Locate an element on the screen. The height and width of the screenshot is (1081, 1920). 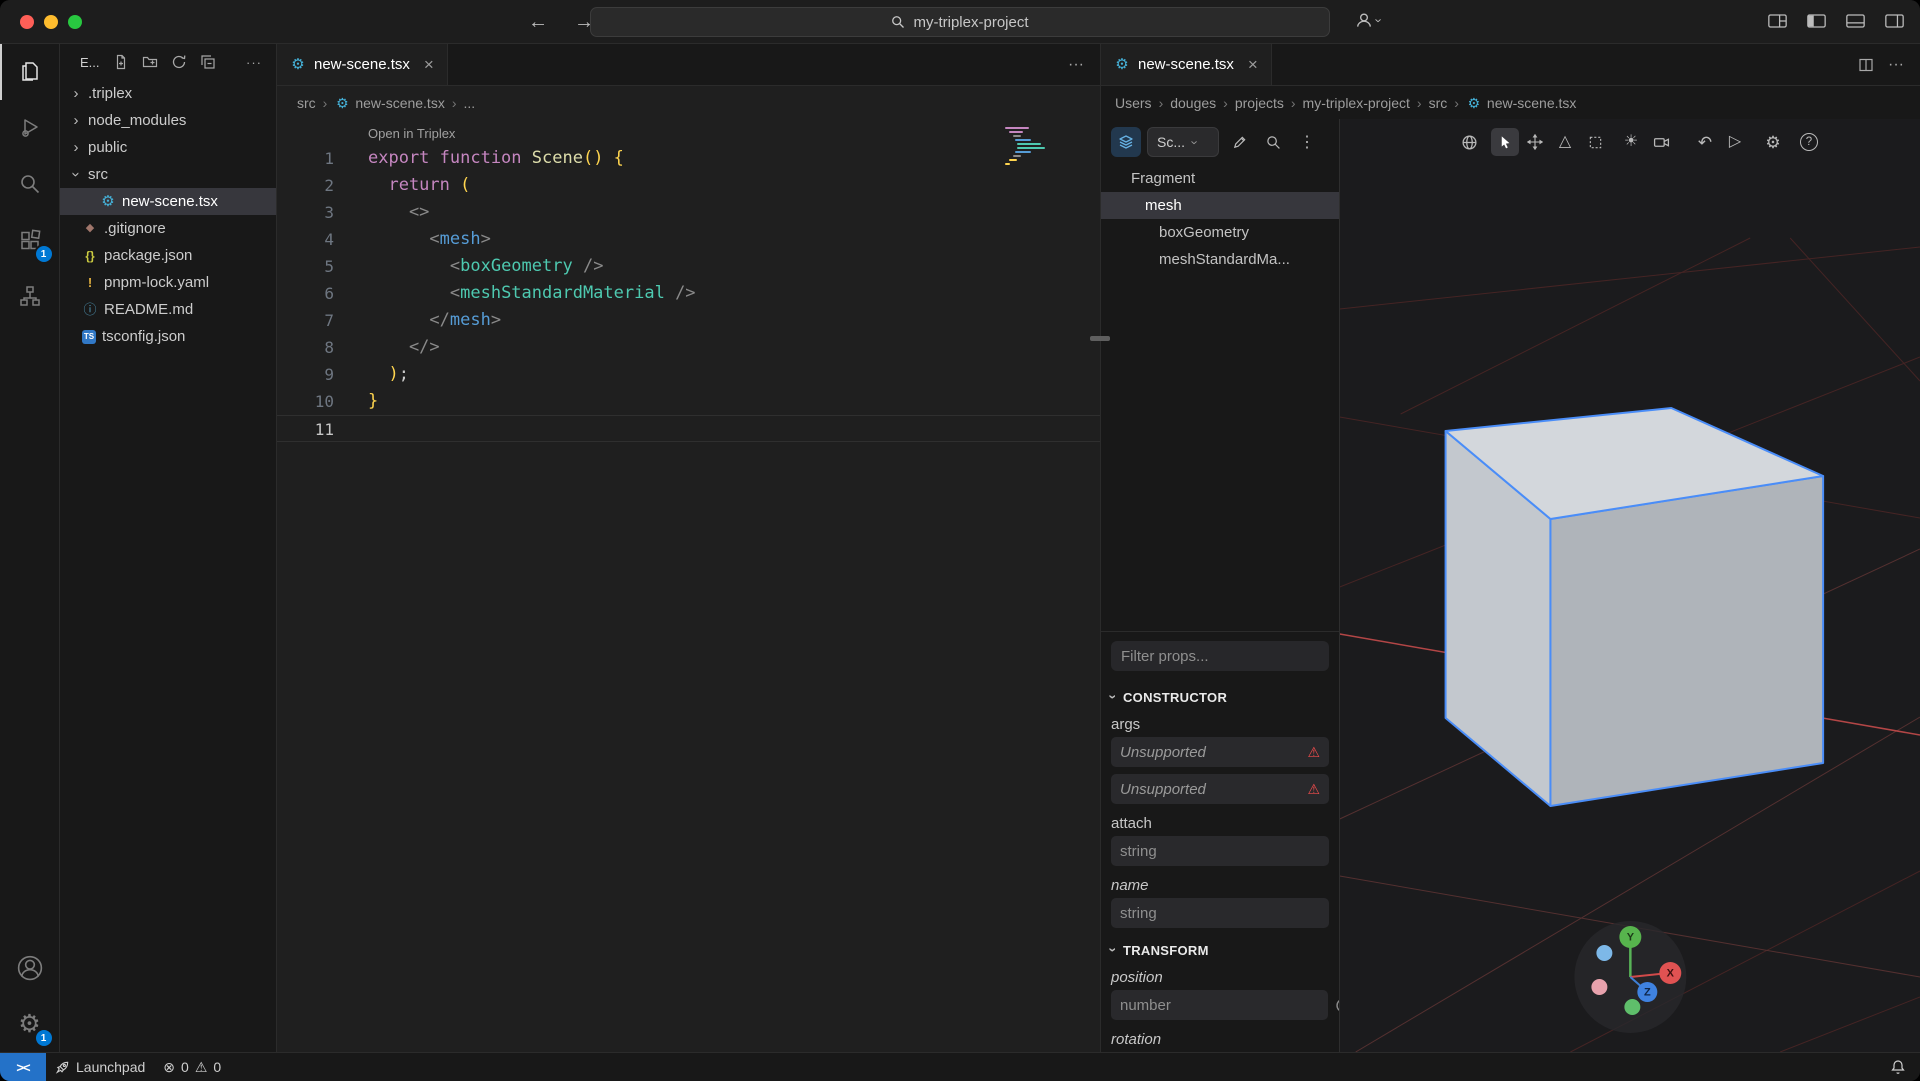
collapse-all-button is located at coordinates (208, 62).